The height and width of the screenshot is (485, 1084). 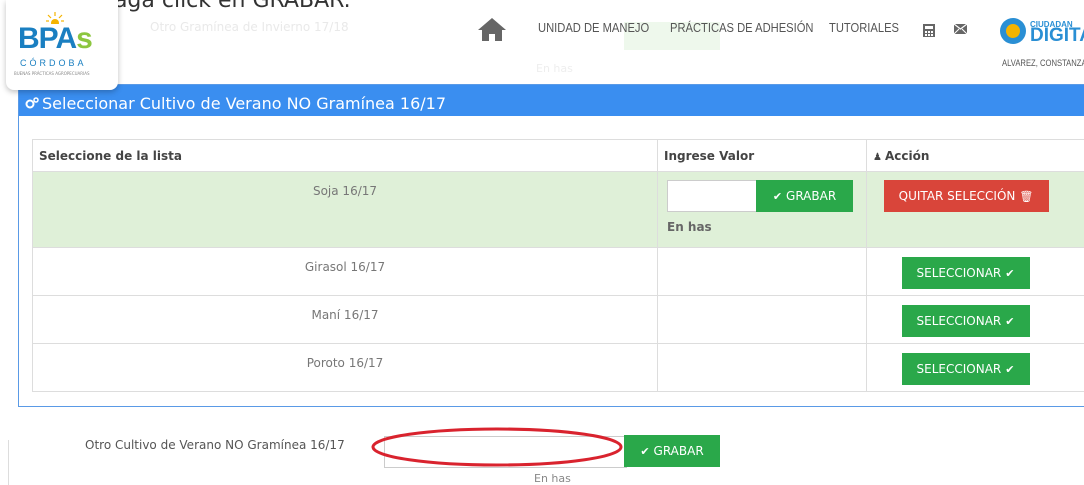 I want to click on logo-cordoba: CÓRDOBA, so click(x=53, y=63).